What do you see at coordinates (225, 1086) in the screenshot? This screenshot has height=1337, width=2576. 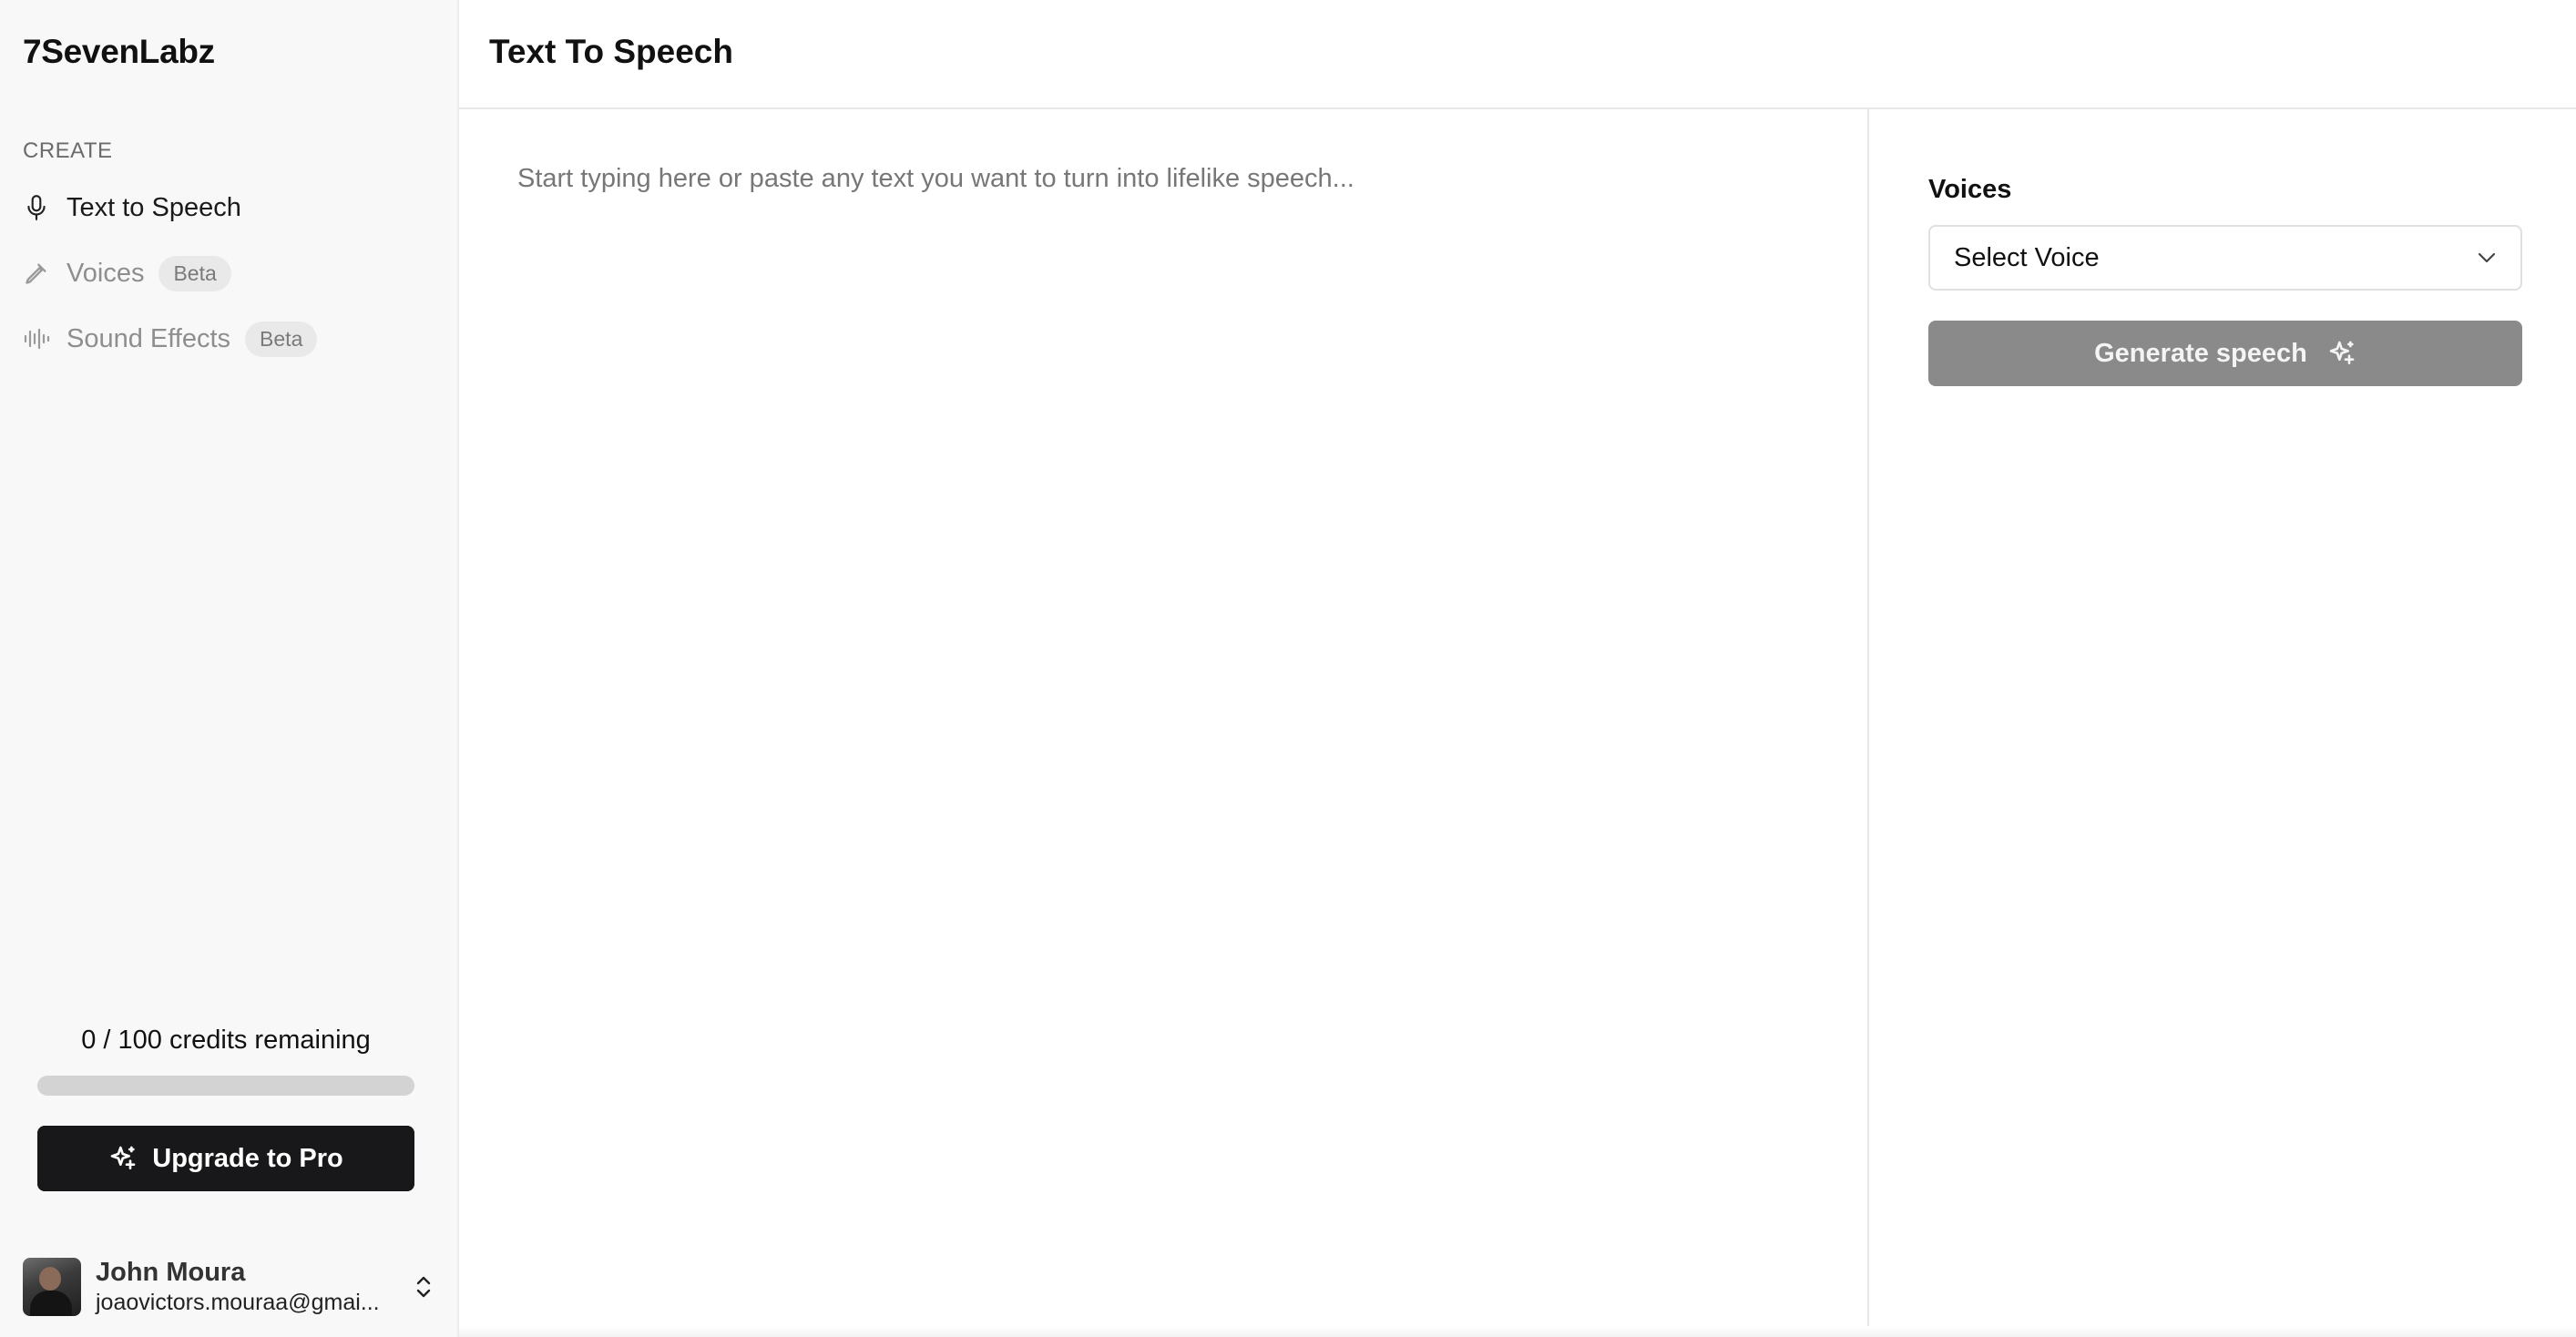 I see `credits-progress-bar` at bounding box center [225, 1086].